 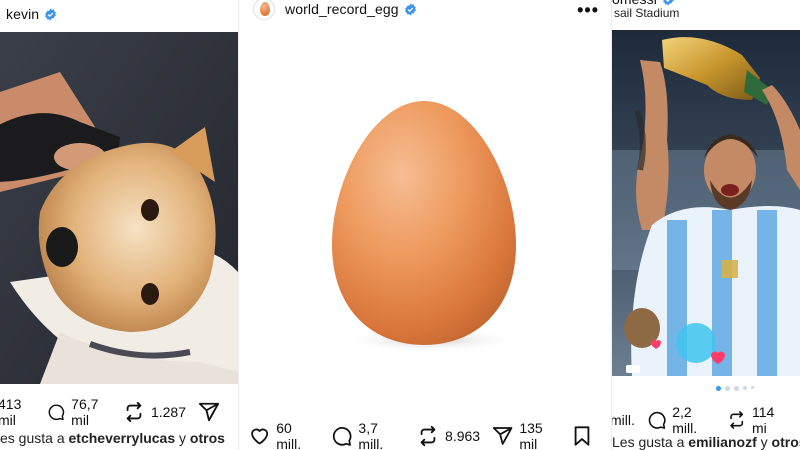 I want to click on liked-by-user: emilianozf, so click(x=722, y=442).